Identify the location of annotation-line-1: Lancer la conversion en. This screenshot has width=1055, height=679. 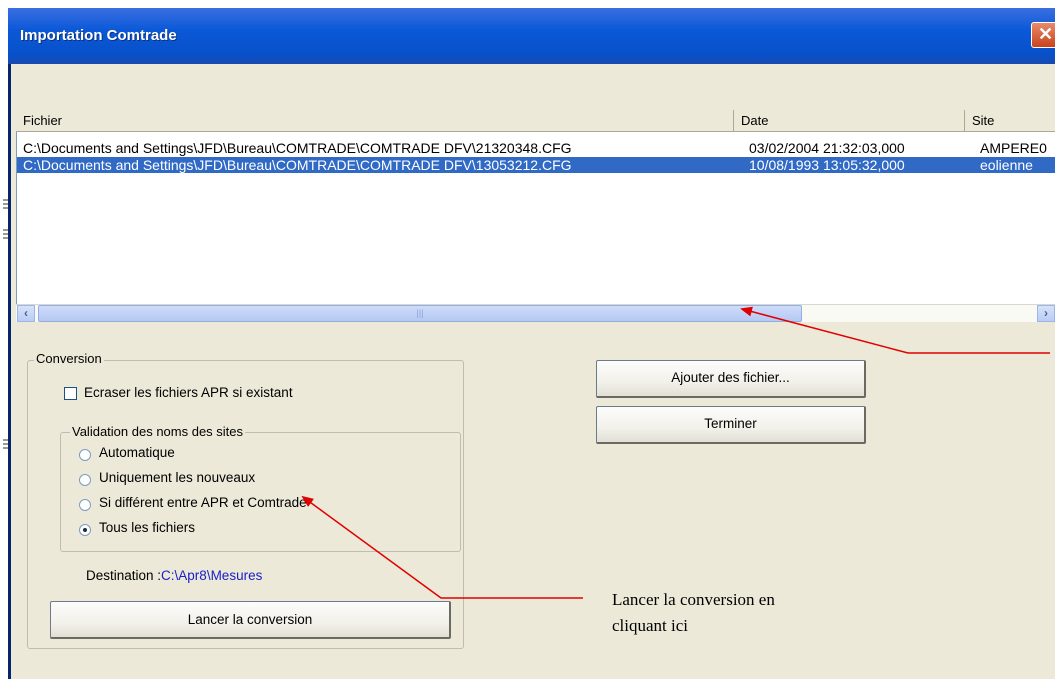
(693, 599).